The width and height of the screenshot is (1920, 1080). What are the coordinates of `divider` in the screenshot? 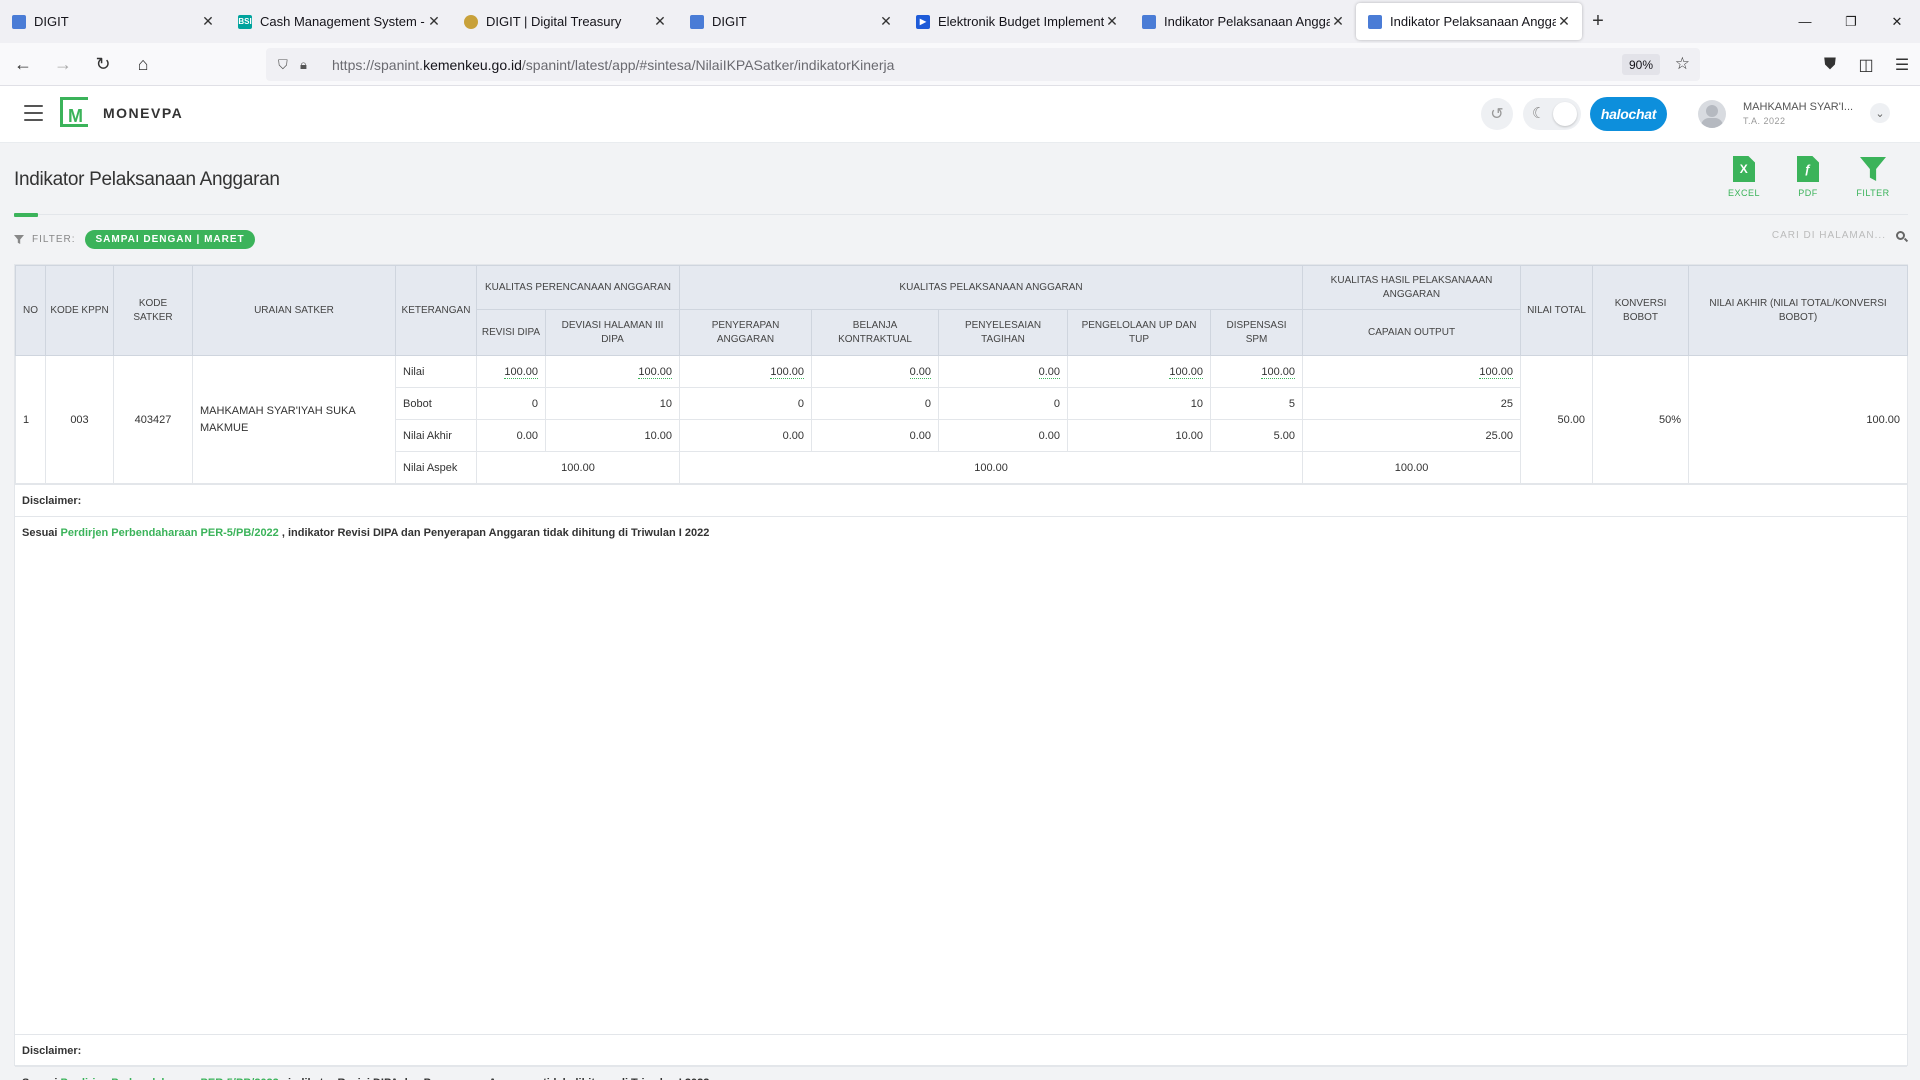 It's located at (961, 214).